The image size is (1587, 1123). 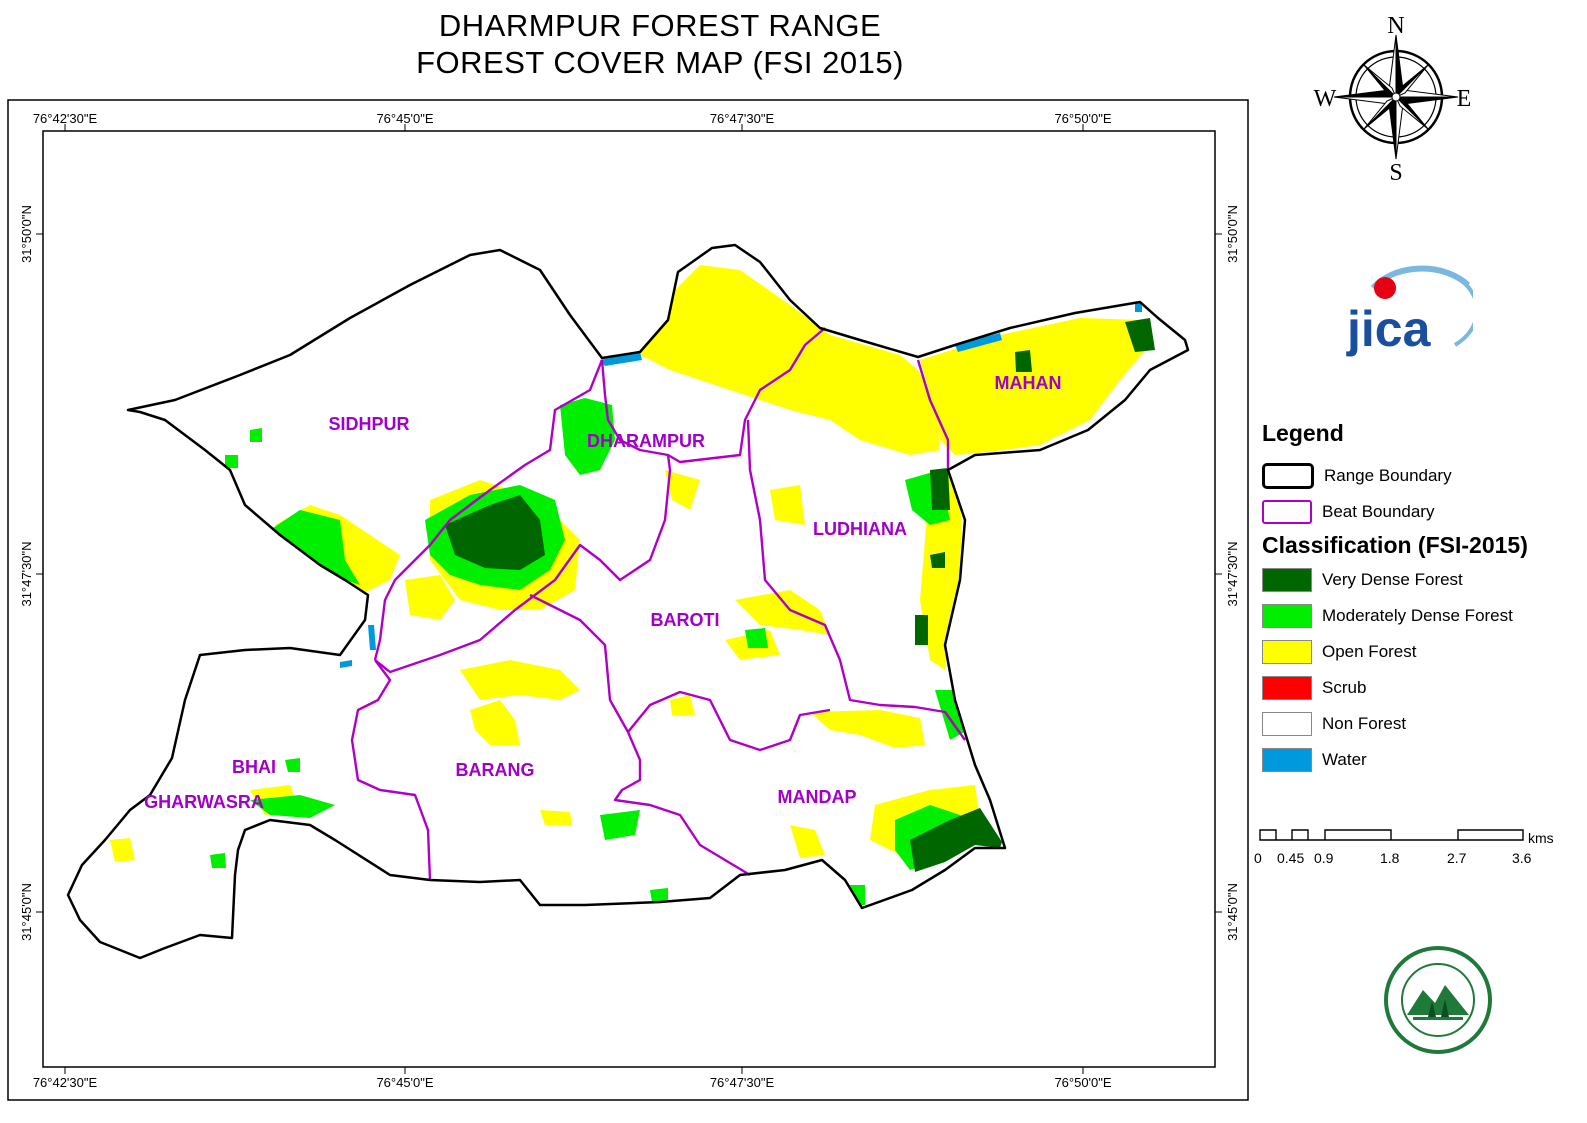 I want to click on legend-class-non-forest: Non Forest, so click(x=1334, y=724).